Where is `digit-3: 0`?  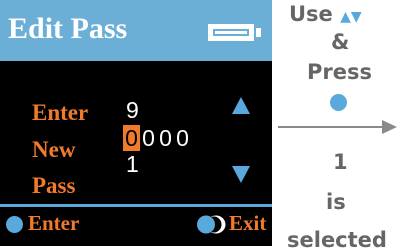
digit-3: 0 is located at coordinates (165, 138).